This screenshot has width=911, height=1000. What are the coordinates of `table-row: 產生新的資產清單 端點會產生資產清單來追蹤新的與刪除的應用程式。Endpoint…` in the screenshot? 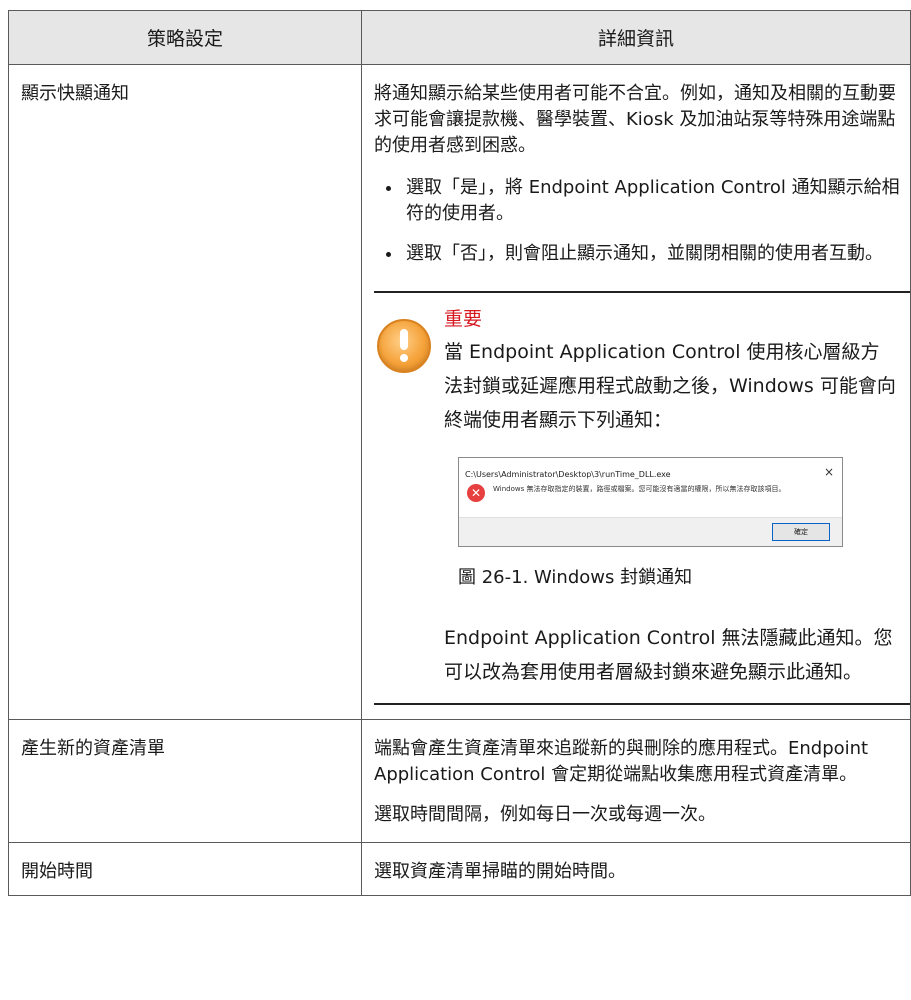 It's located at (459, 781).